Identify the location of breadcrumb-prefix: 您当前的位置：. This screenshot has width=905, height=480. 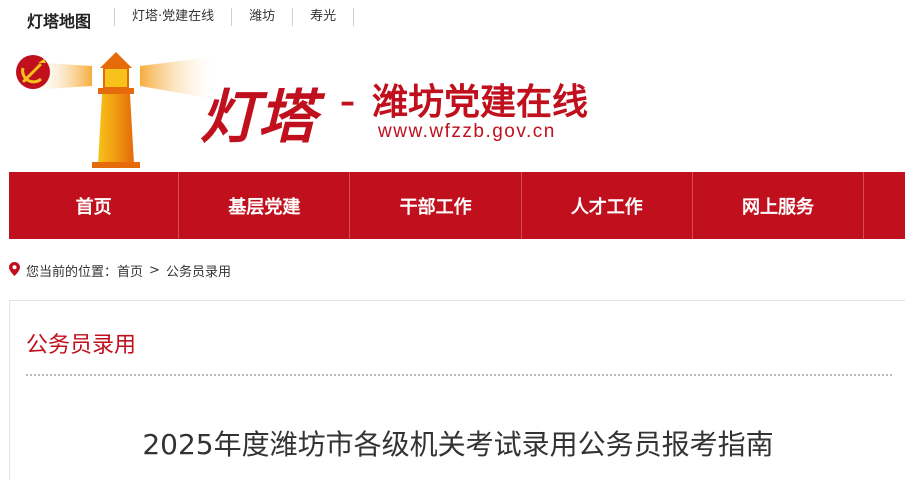
(72, 272).